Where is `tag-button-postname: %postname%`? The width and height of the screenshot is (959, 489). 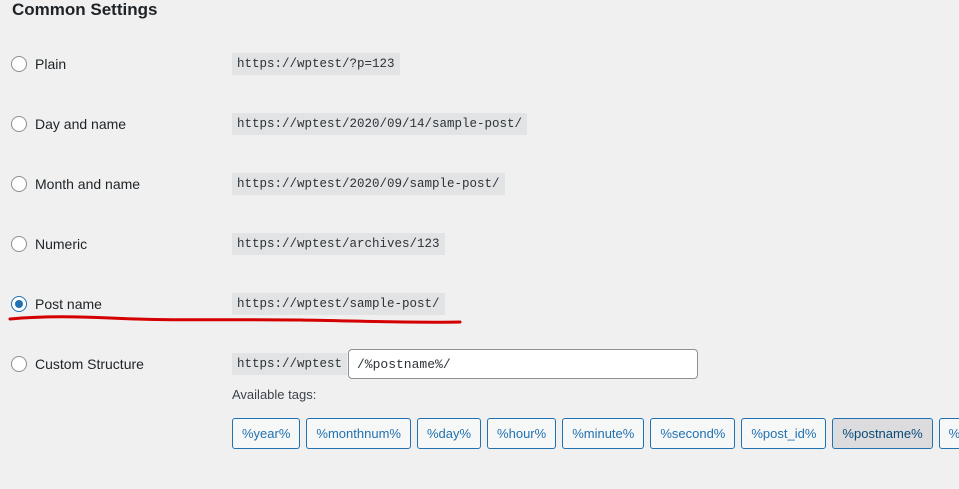
tag-button-postname: %postname% is located at coordinates (882, 433).